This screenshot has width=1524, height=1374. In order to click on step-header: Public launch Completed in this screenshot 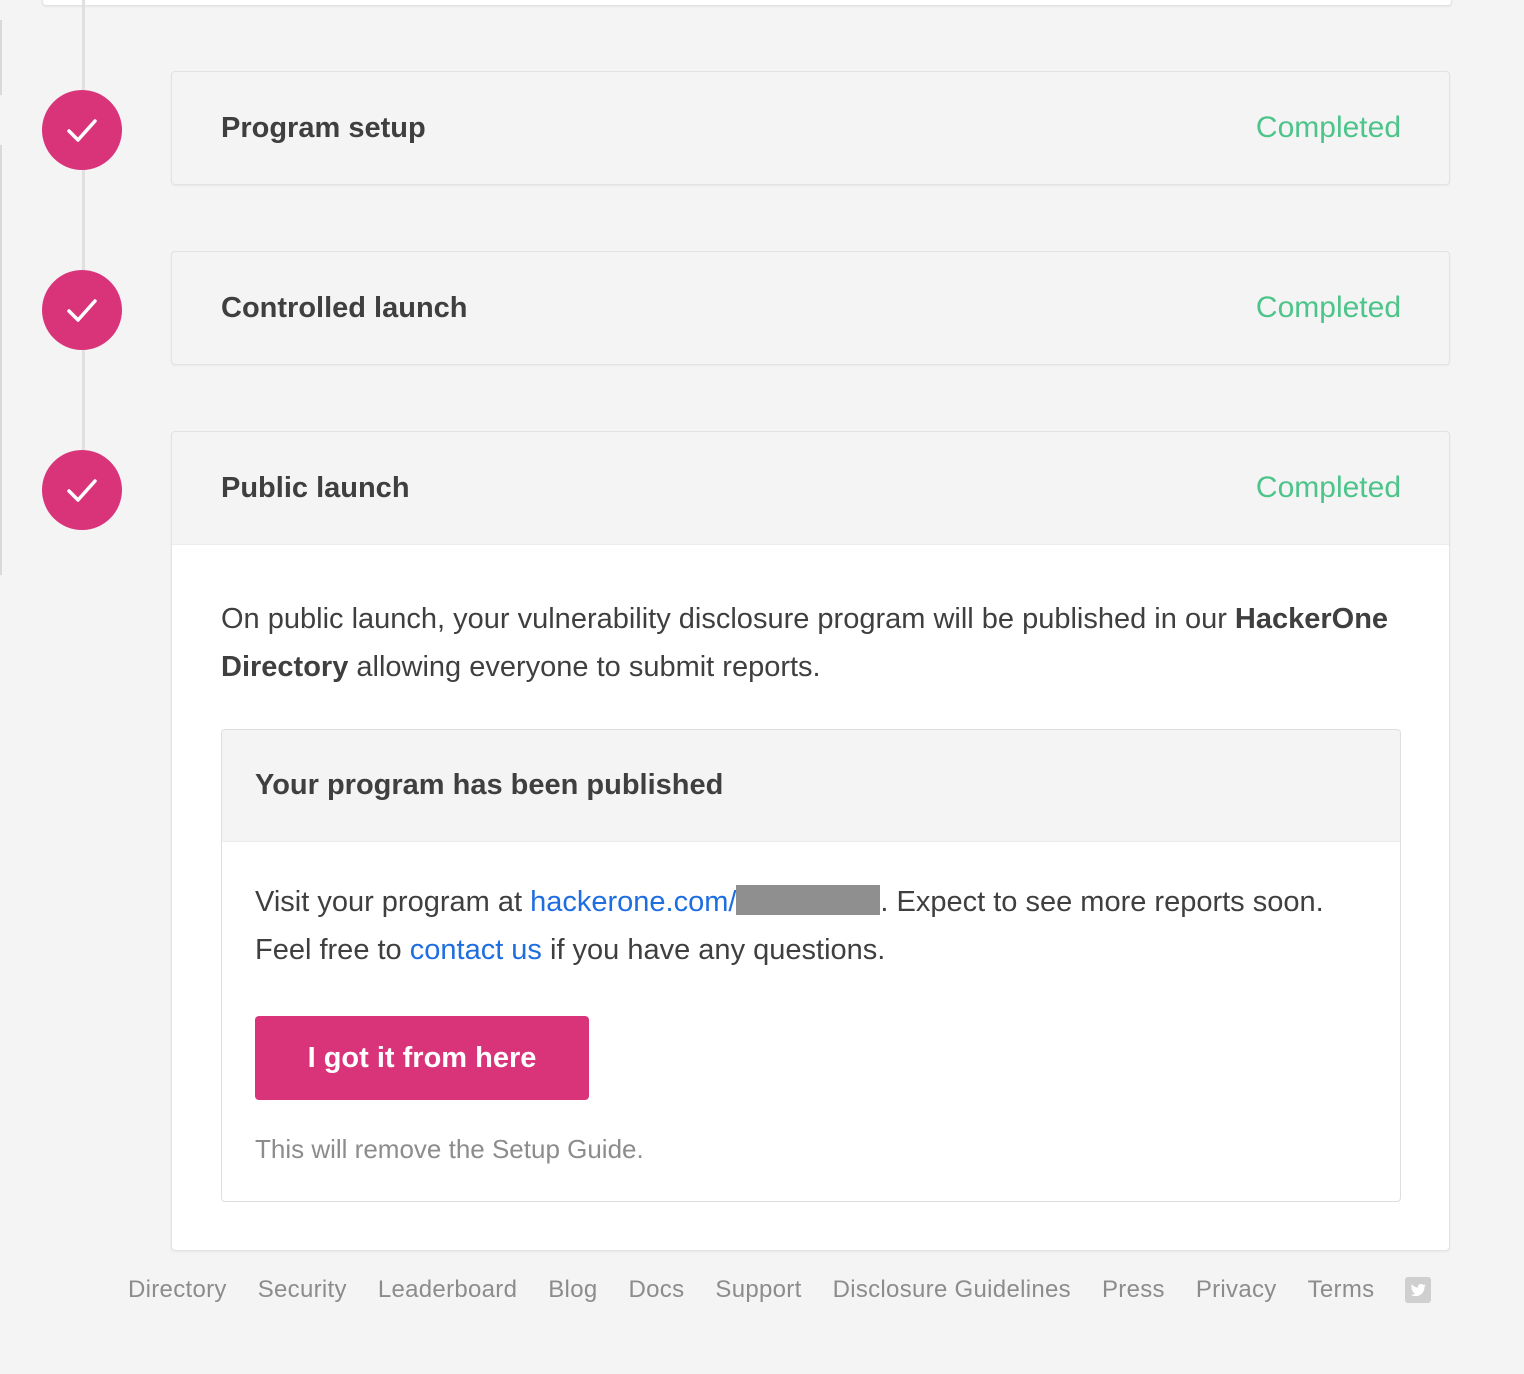, I will do `click(810, 488)`.